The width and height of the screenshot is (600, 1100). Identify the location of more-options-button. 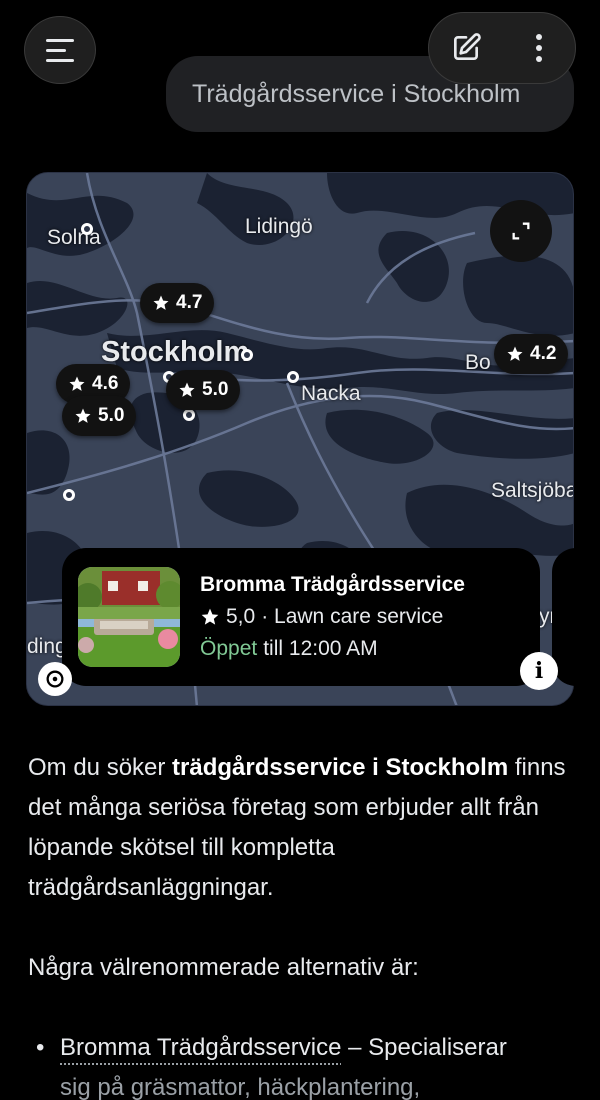
(538, 48).